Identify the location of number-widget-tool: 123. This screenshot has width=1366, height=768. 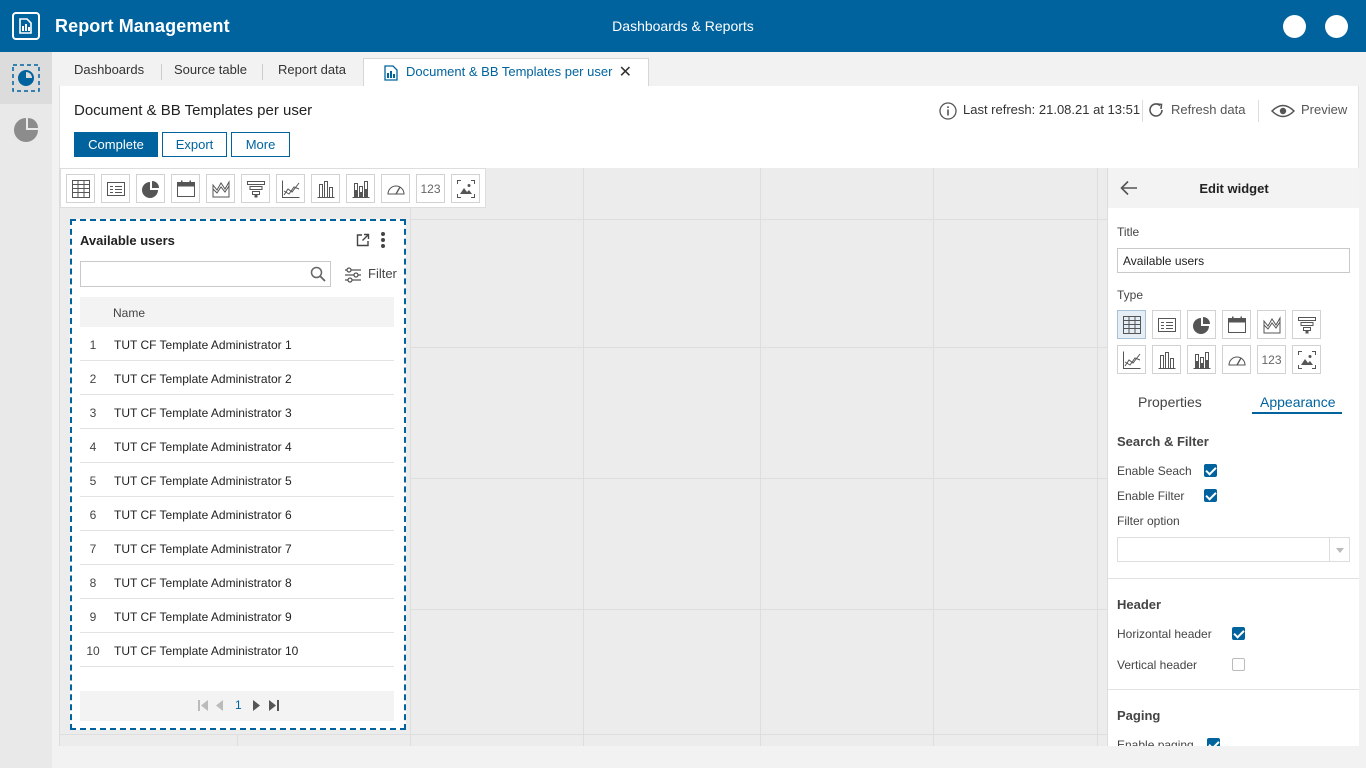
(430, 188).